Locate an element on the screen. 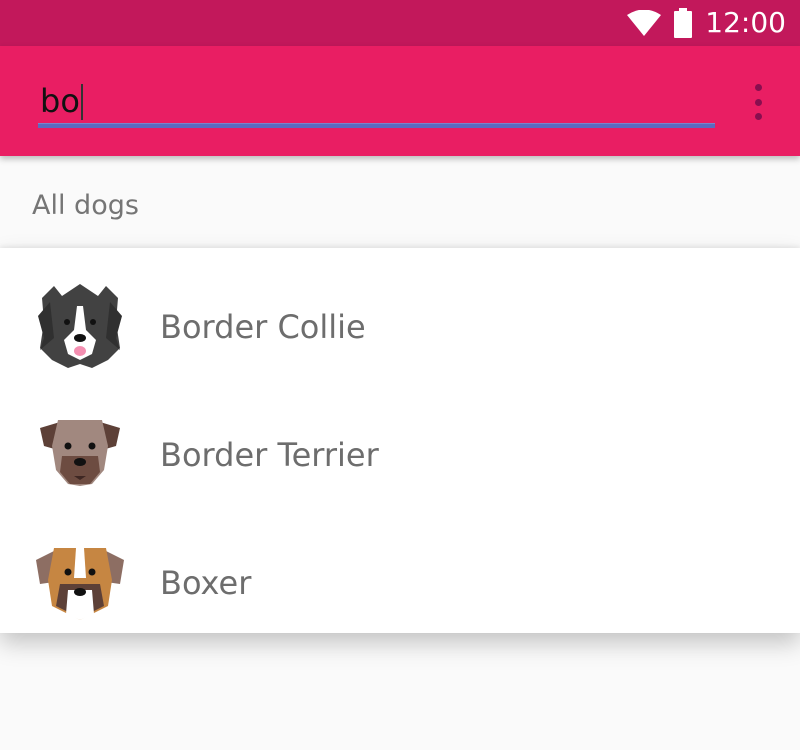  wifi-icon is located at coordinates (644, 23).